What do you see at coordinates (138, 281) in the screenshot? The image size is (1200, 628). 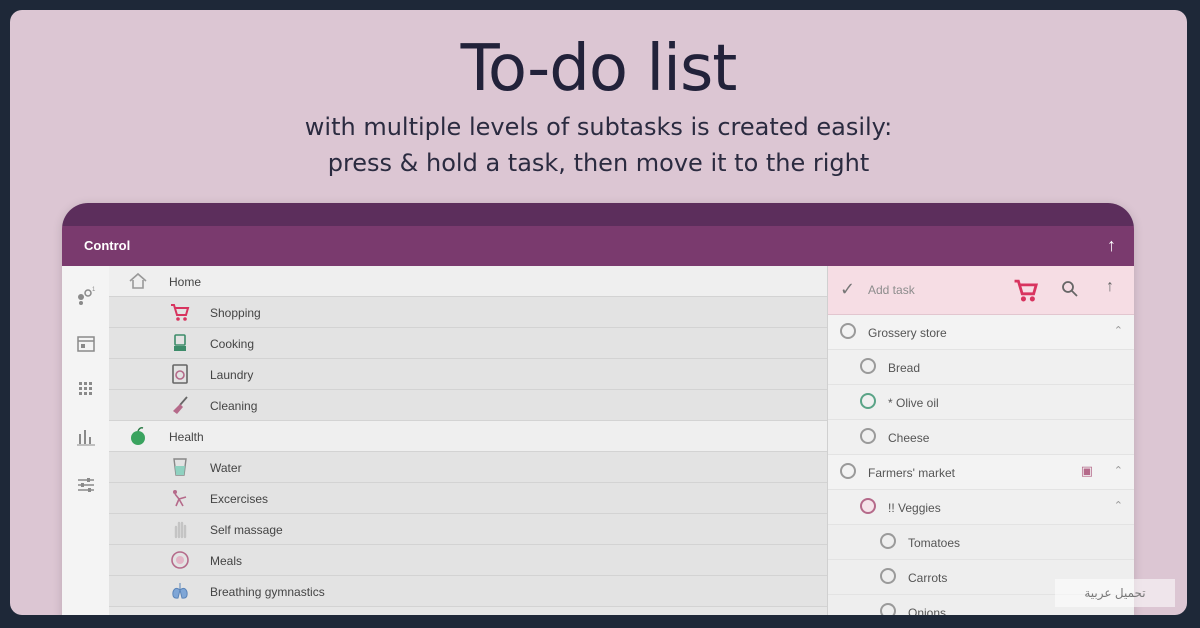 I see `home-icon` at bounding box center [138, 281].